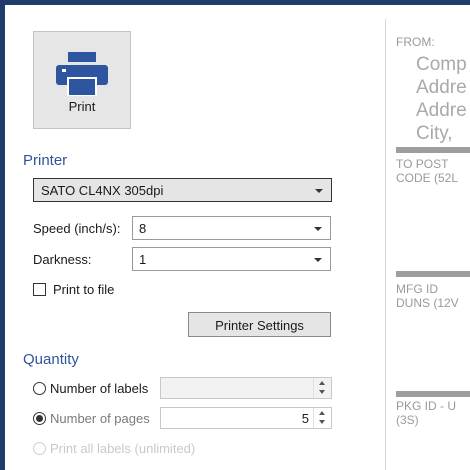  I want to click on printer-icon, so click(82, 74).